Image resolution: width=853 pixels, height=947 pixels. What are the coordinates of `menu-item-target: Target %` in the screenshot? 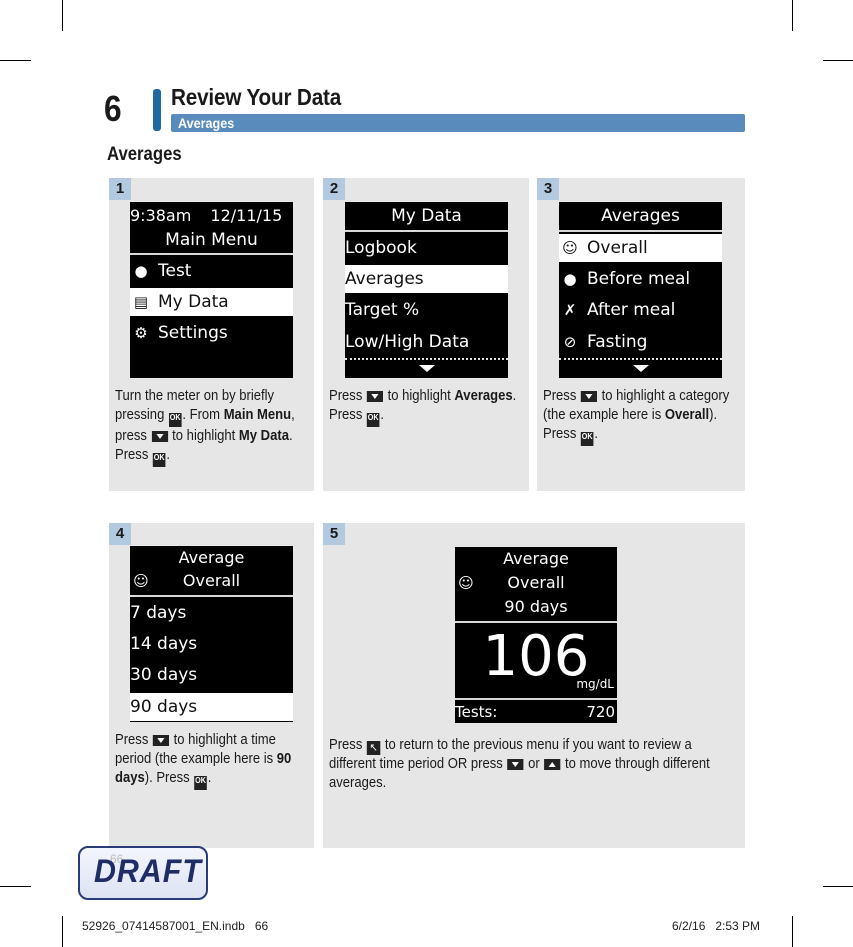 It's located at (382, 310).